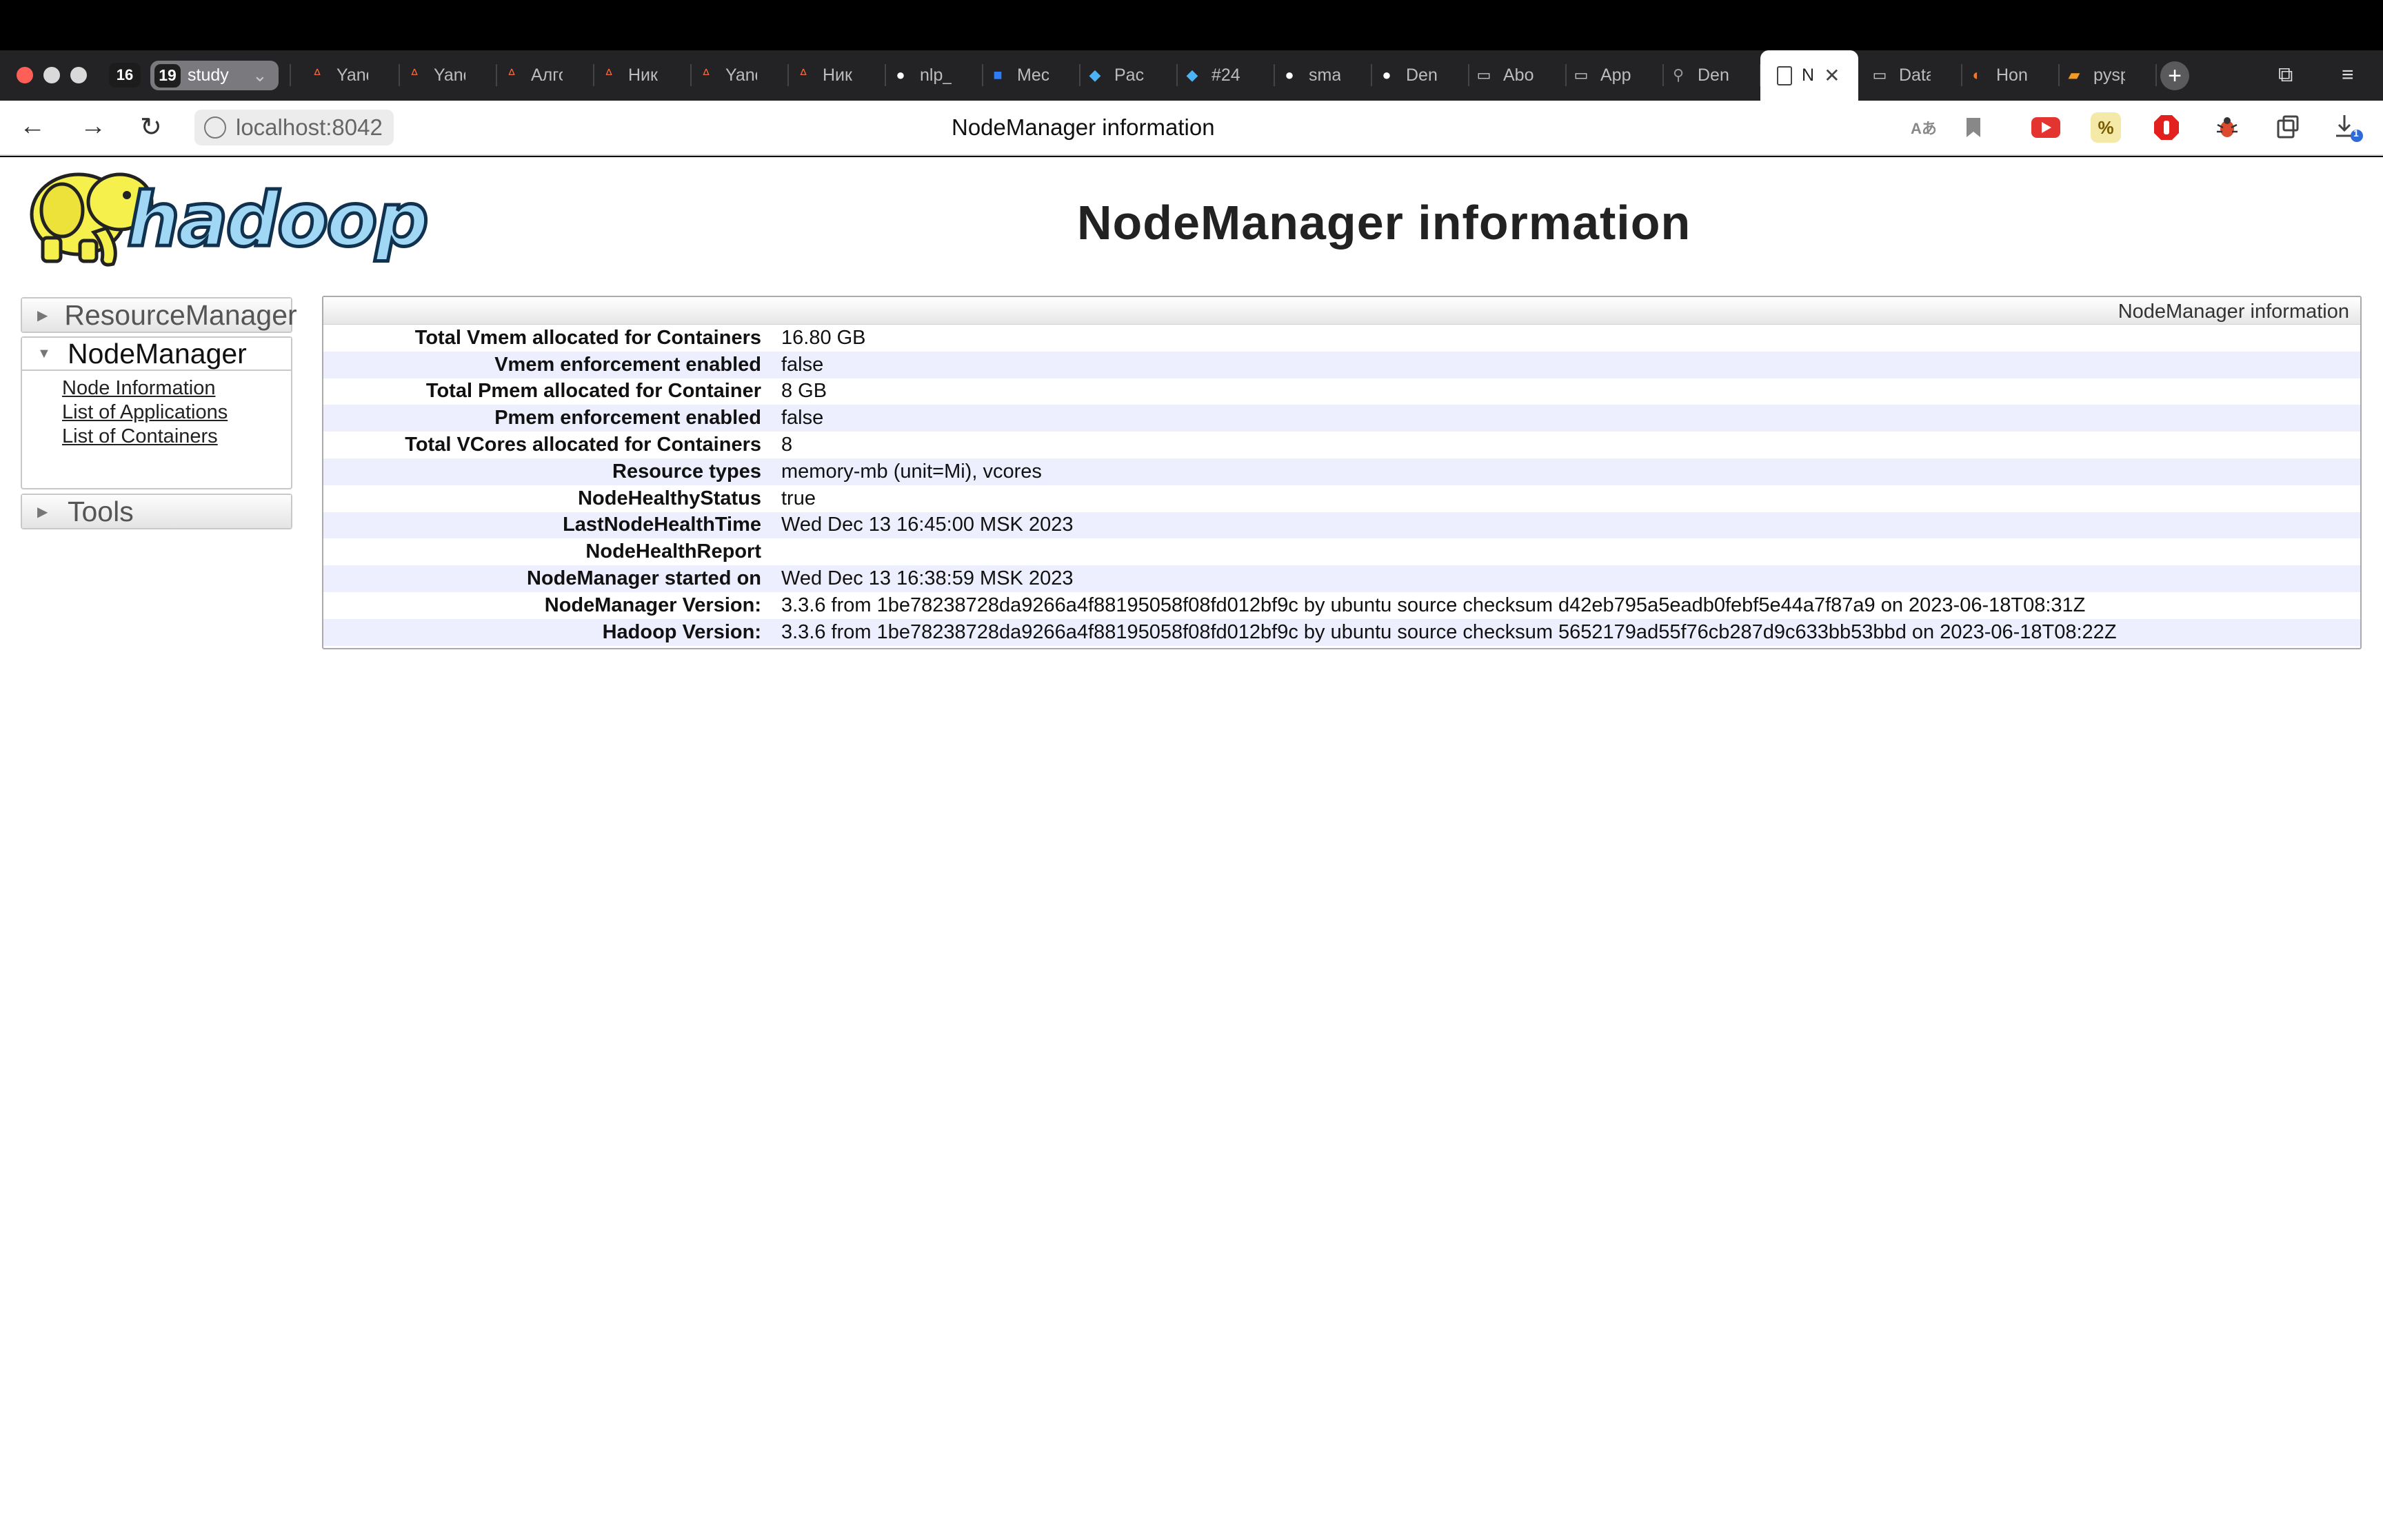 The width and height of the screenshot is (2383, 1540). What do you see at coordinates (151, 128) in the screenshot?
I see `reload-icon: ↻` at bounding box center [151, 128].